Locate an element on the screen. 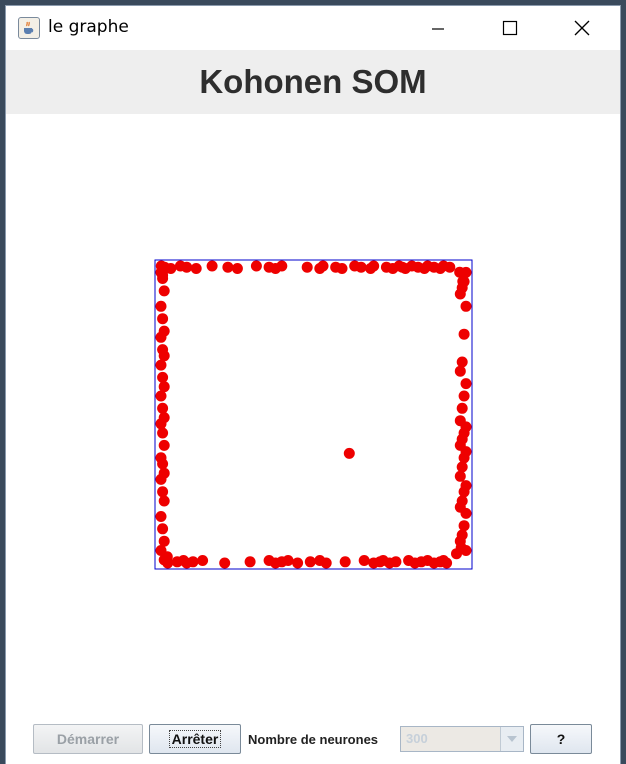 The width and height of the screenshot is (626, 764). maximize-icon is located at coordinates (510, 28).